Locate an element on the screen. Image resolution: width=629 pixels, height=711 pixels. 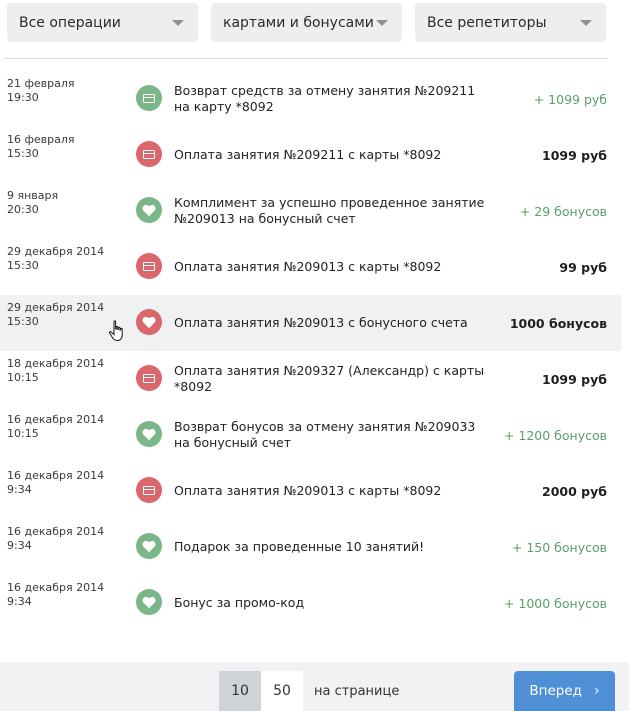
transaction-description: Подарок за проведенные 10 занятий! is located at coordinates (299, 546).